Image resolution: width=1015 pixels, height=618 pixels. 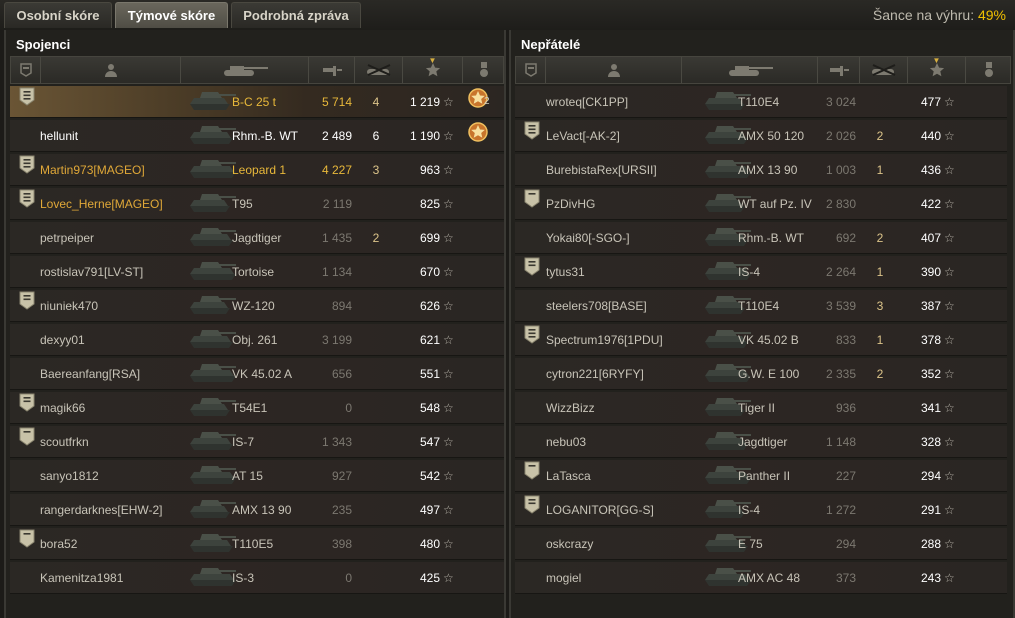 What do you see at coordinates (761, 238) in the screenshot?
I see `table-row: Yokai80[-SGO-] Rhm.-B. WT 692 2 407 ☆` at bounding box center [761, 238].